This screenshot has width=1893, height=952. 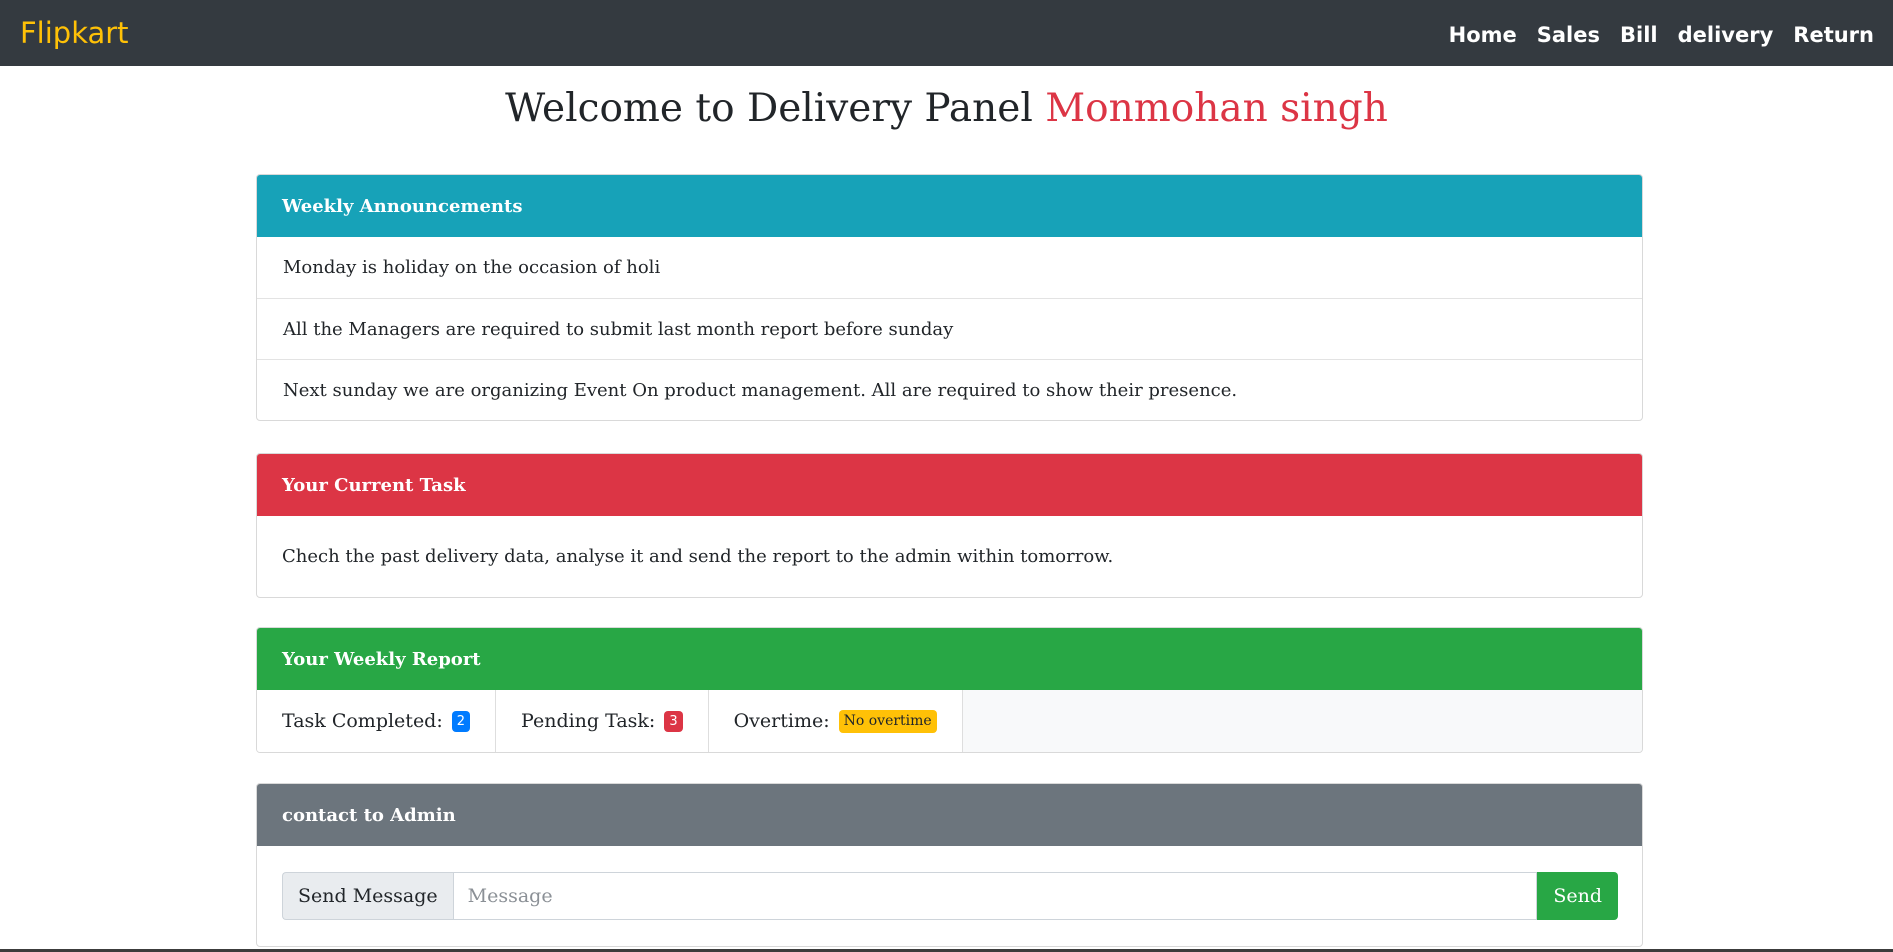 What do you see at coordinates (781, 721) in the screenshot?
I see `overtime-label: Overtime:` at bounding box center [781, 721].